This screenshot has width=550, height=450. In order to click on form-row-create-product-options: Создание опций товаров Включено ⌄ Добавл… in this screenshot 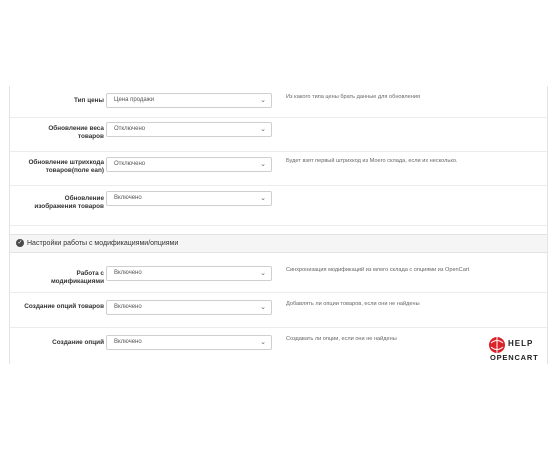, I will do `click(278, 310)`.